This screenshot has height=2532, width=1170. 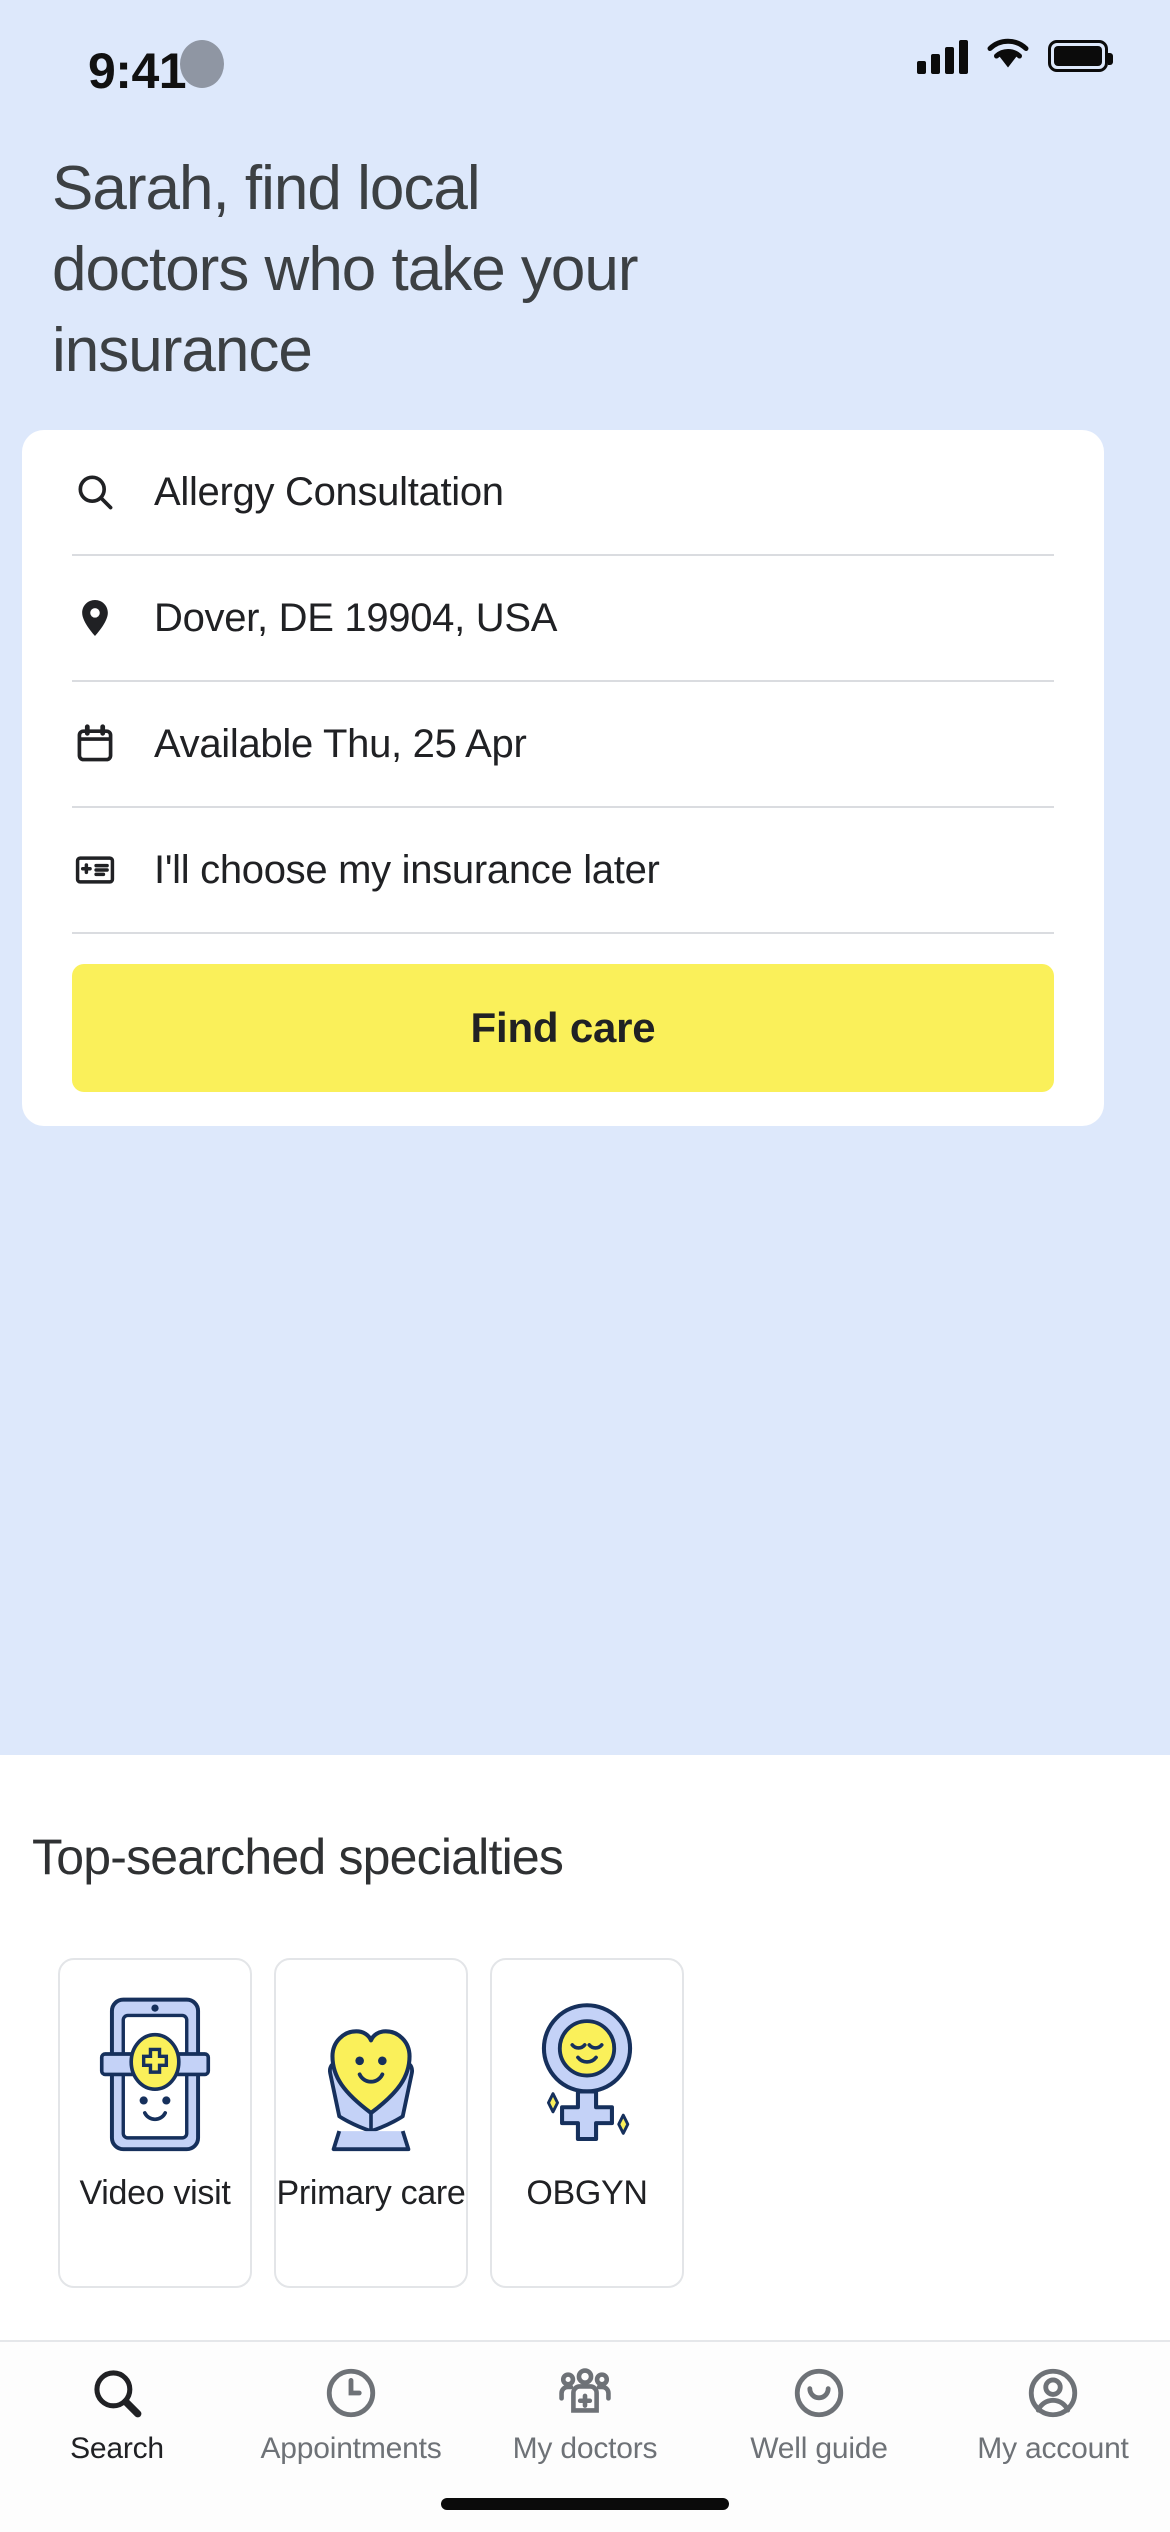 What do you see at coordinates (585, 2504) in the screenshot?
I see `home-indicator` at bounding box center [585, 2504].